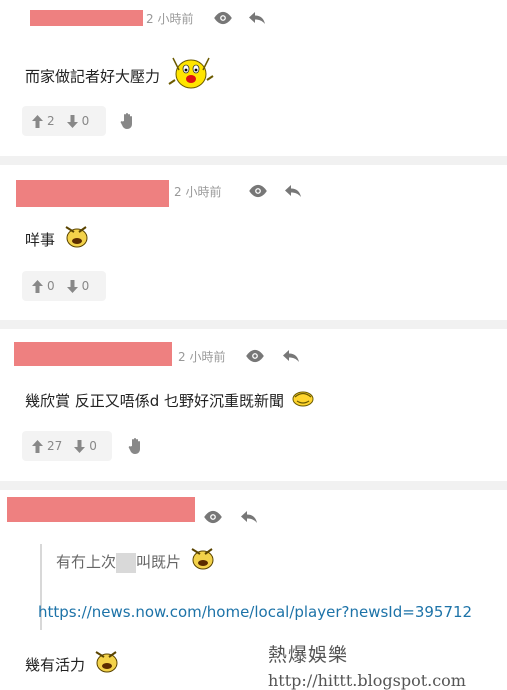  I want to click on redacted-word, so click(126, 562).